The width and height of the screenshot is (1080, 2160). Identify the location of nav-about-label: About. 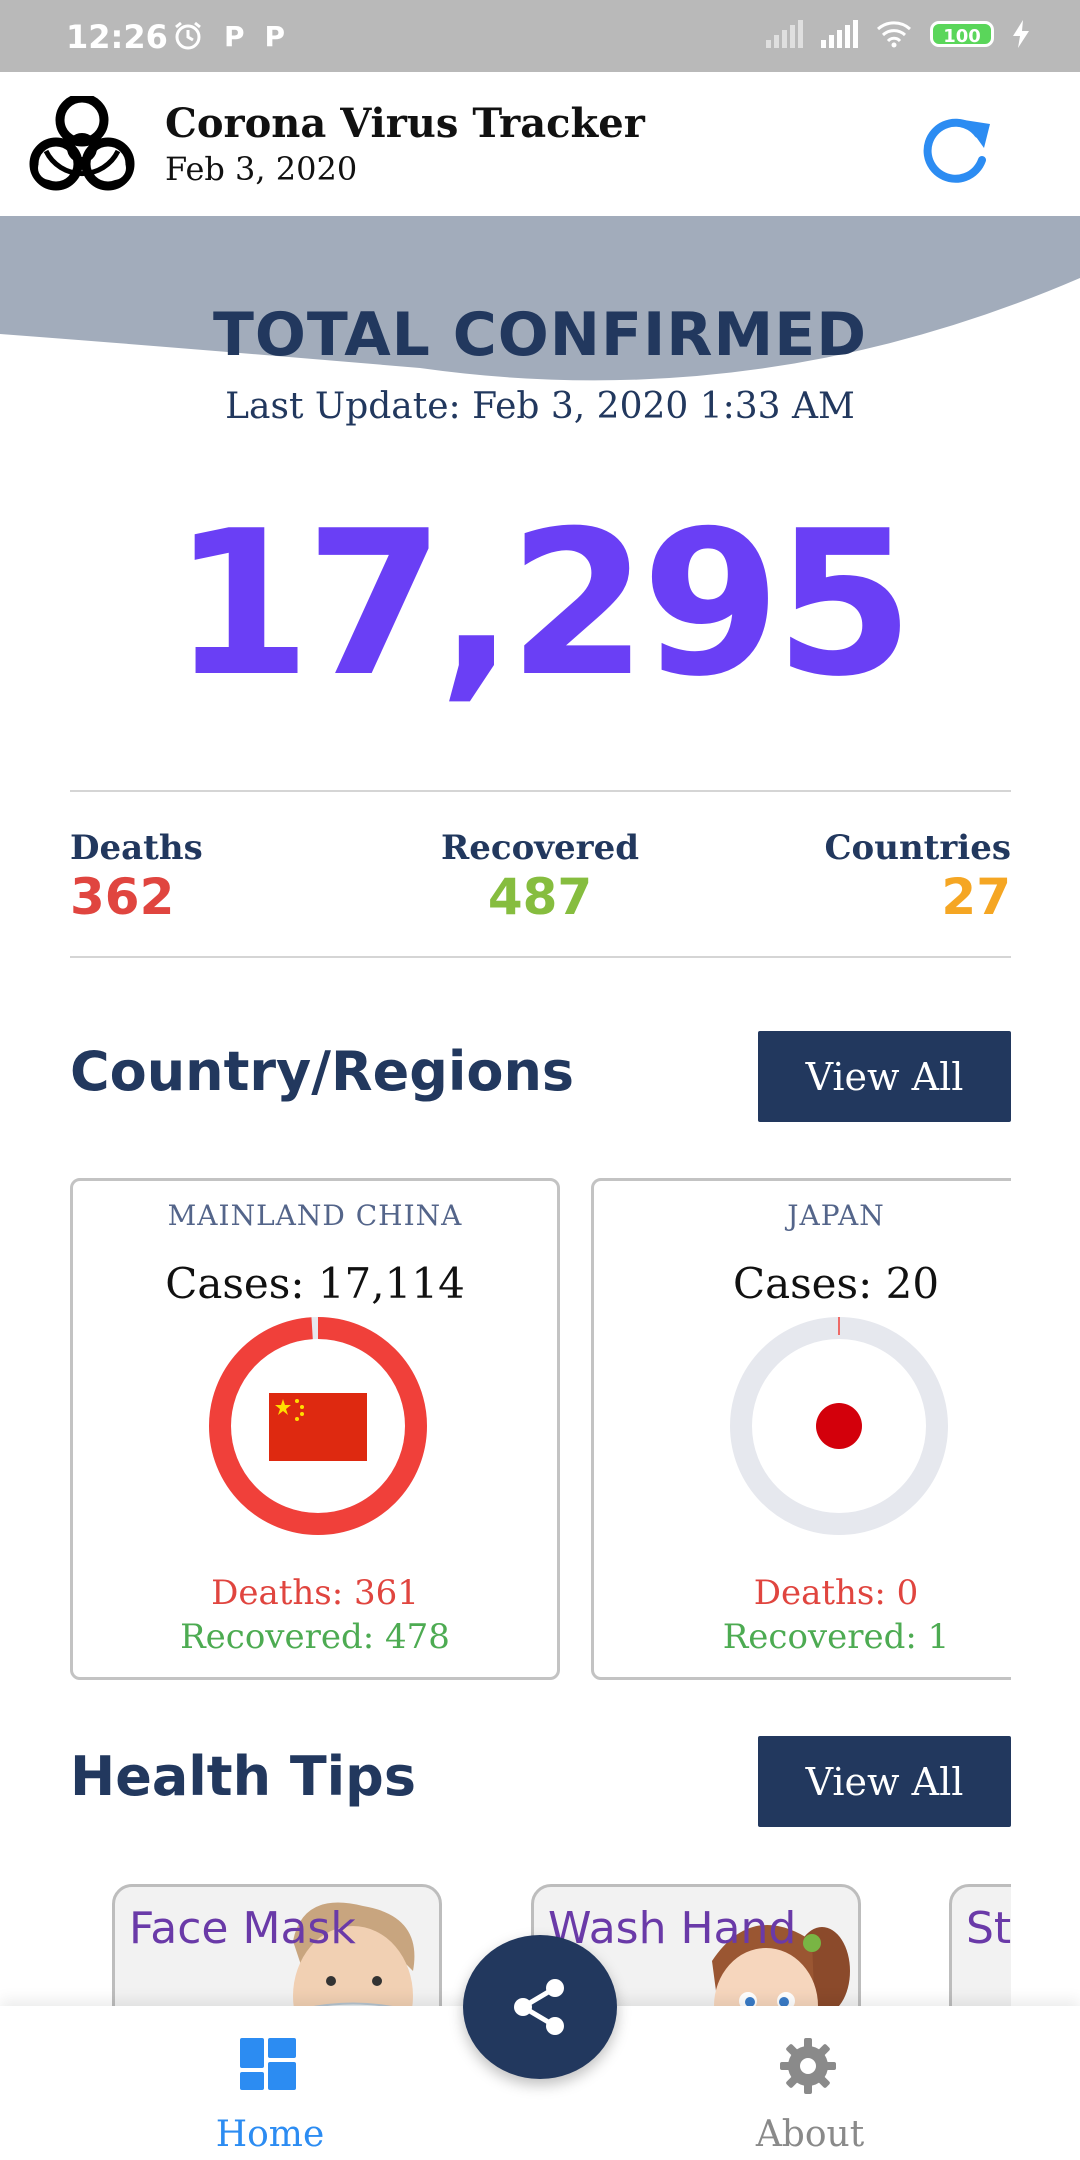
(810, 2134).